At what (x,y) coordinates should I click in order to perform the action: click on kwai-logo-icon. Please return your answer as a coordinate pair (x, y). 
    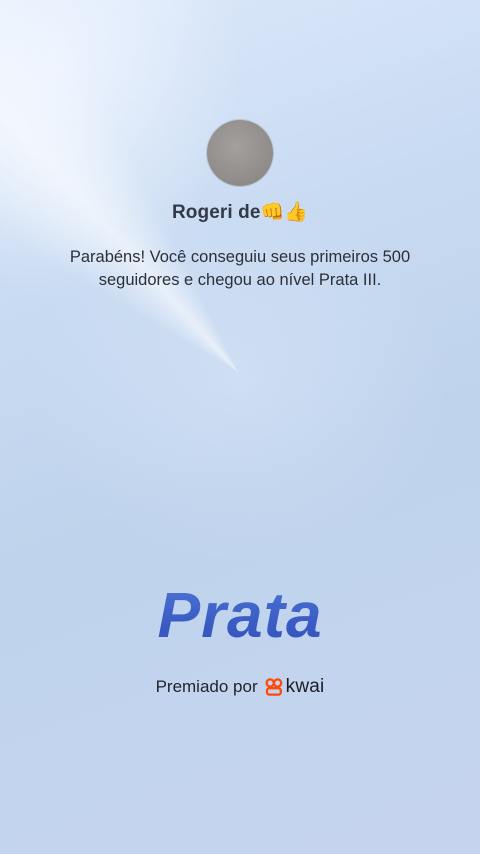
    Looking at the image, I should click on (274, 687).